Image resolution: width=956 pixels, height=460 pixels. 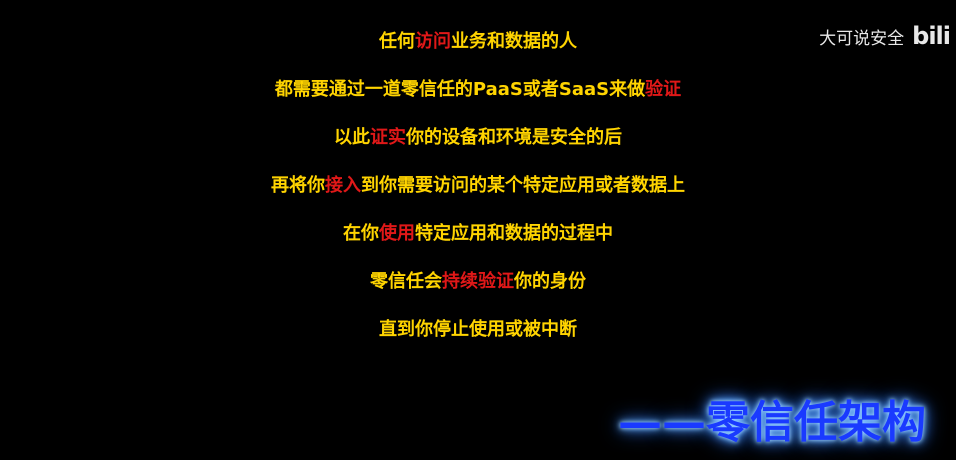 I want to click on line-segment: 以此, so click(x=352, y=137).